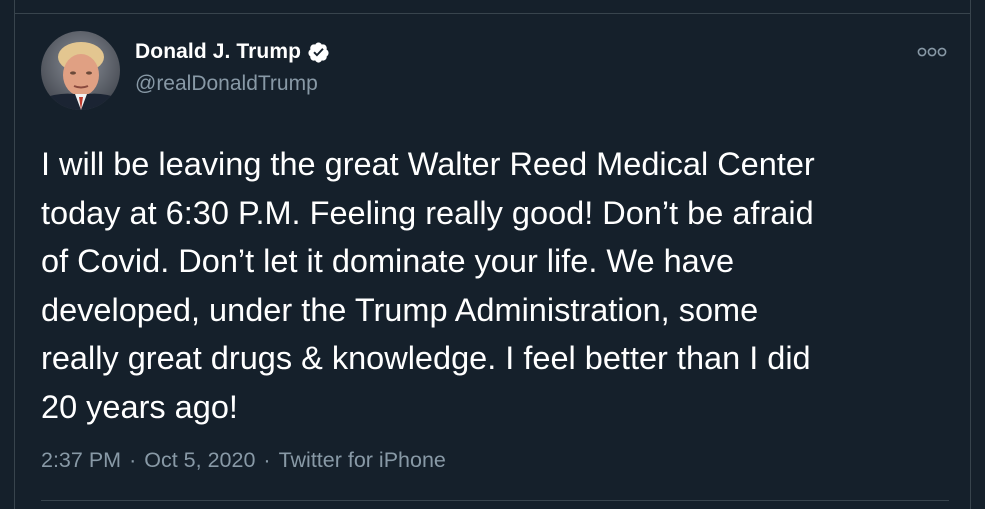 The height and width of the screenshot is (509, 985). I want to click on card-right-border, so click(970, 261).